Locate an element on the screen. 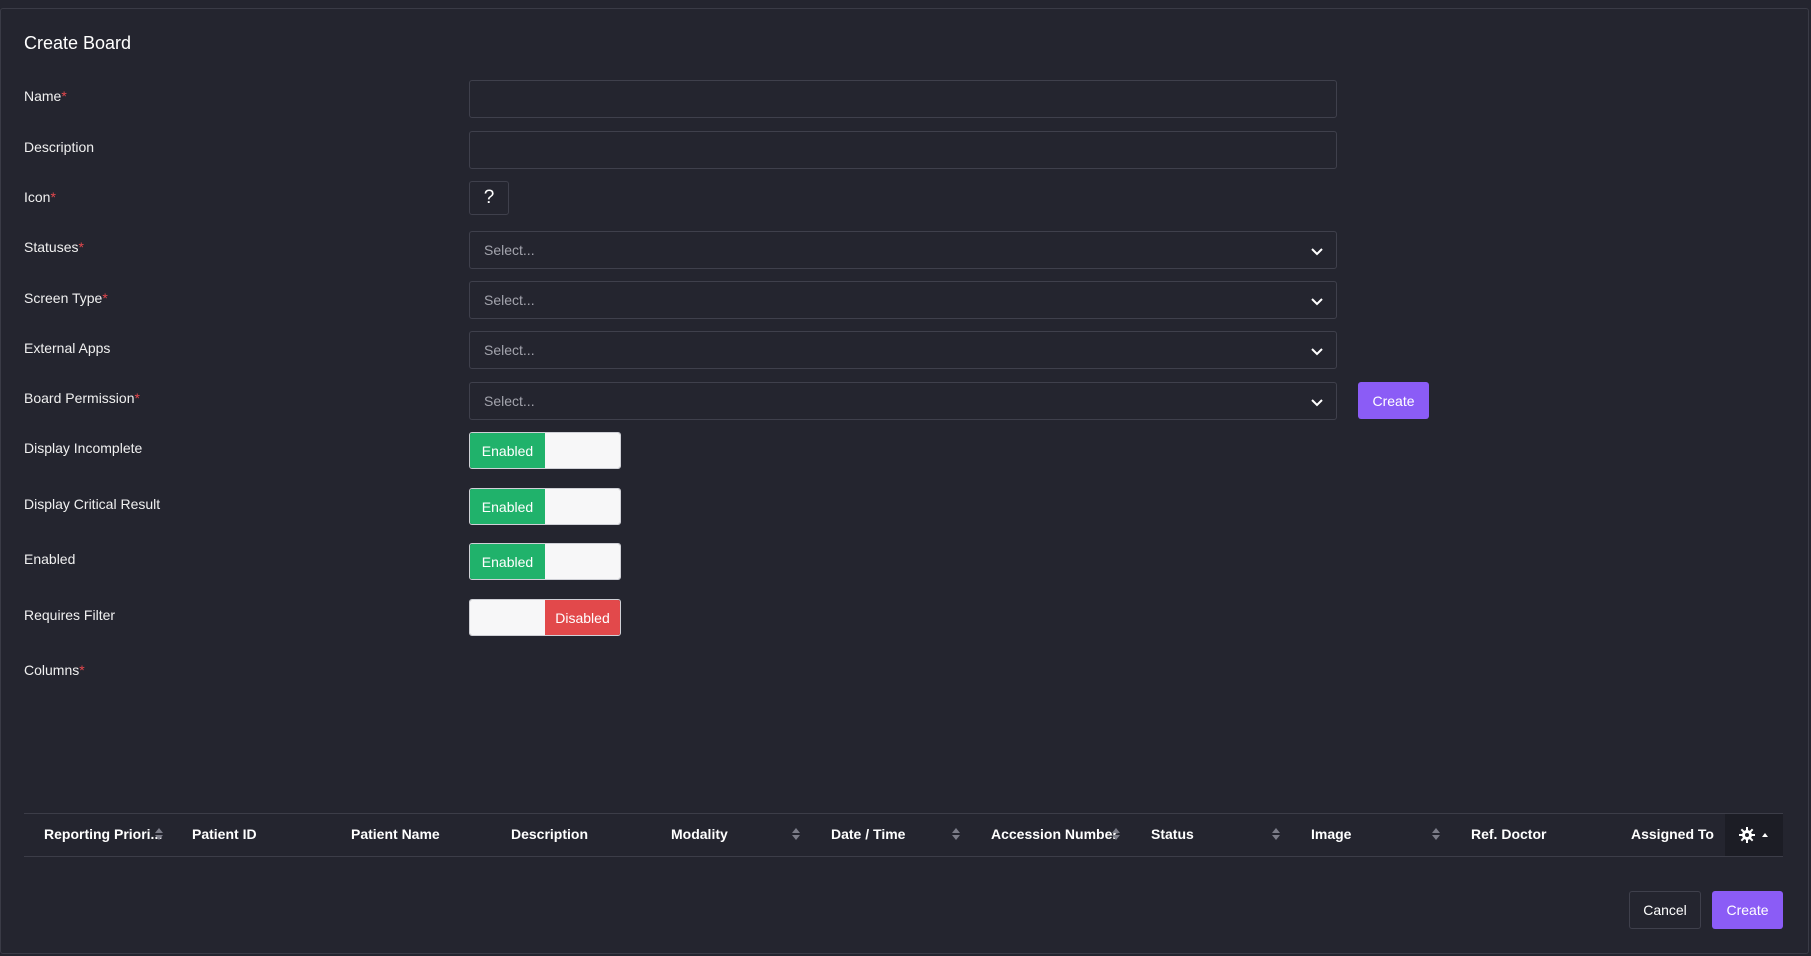 This screenshot has height=956, width=1811. column-header: Date / Time is located at coordinates (868, 834).